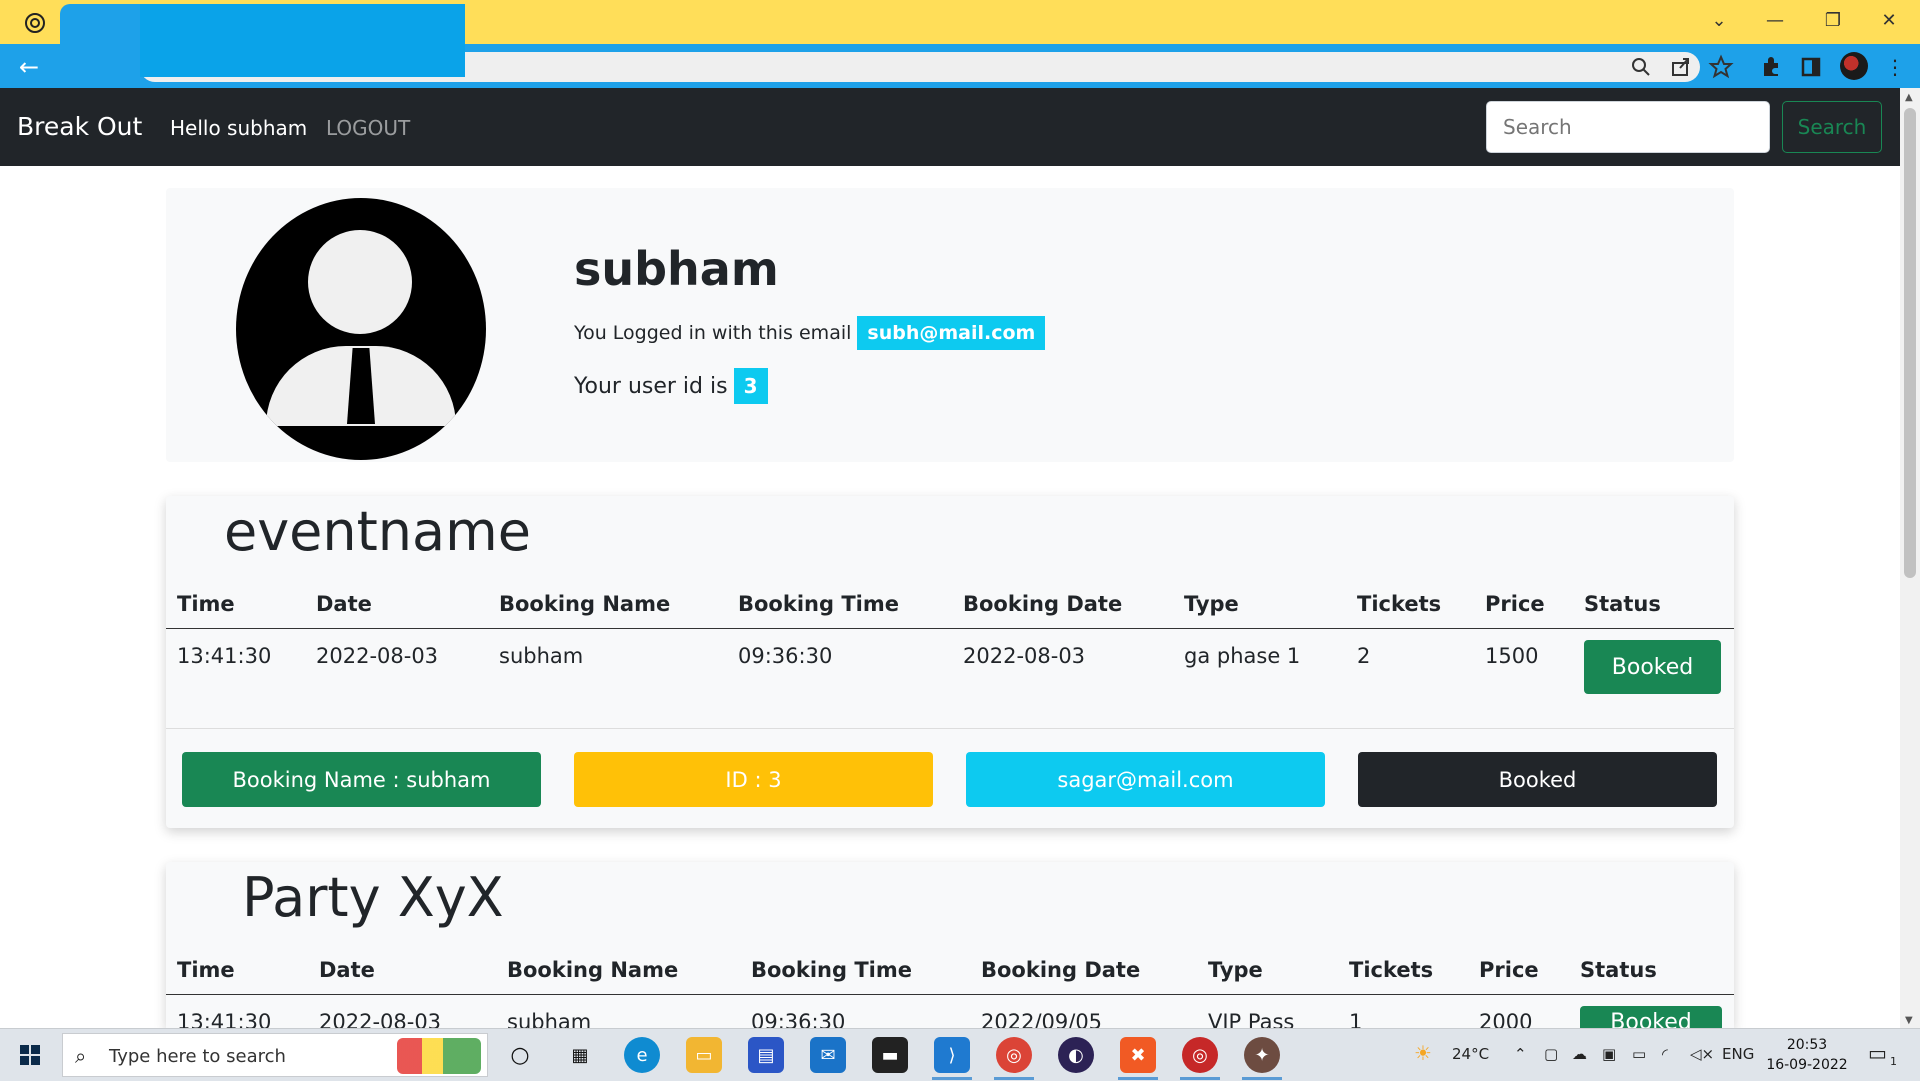  I want to click on taskbar-search-placeholder: Type here to search, so click(197, 1056).